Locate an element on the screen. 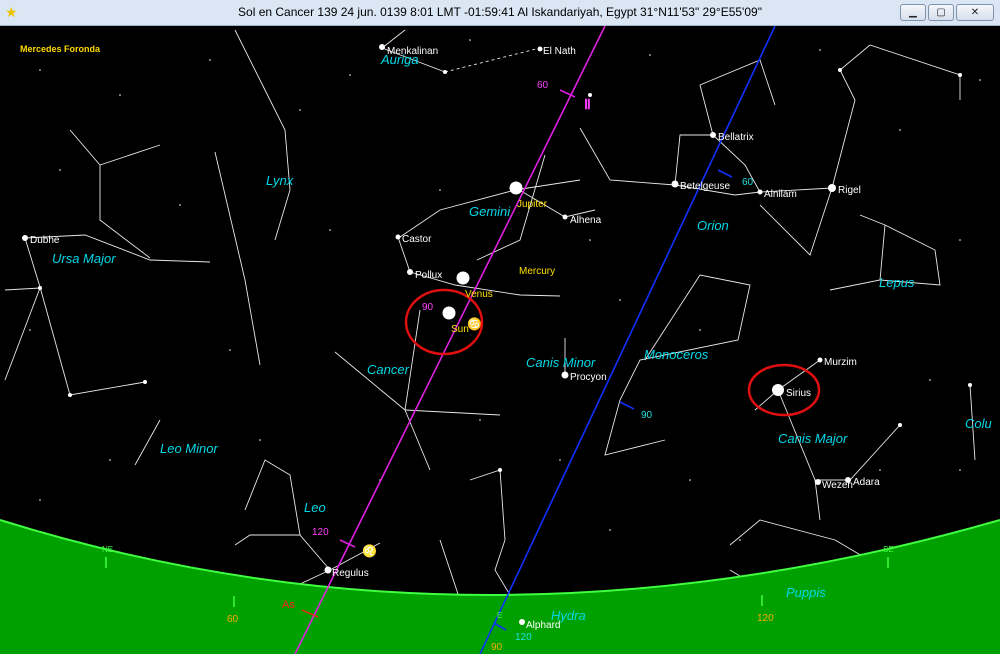  ecliptic-tick-120: 120 is located at coordinates (320, 532).